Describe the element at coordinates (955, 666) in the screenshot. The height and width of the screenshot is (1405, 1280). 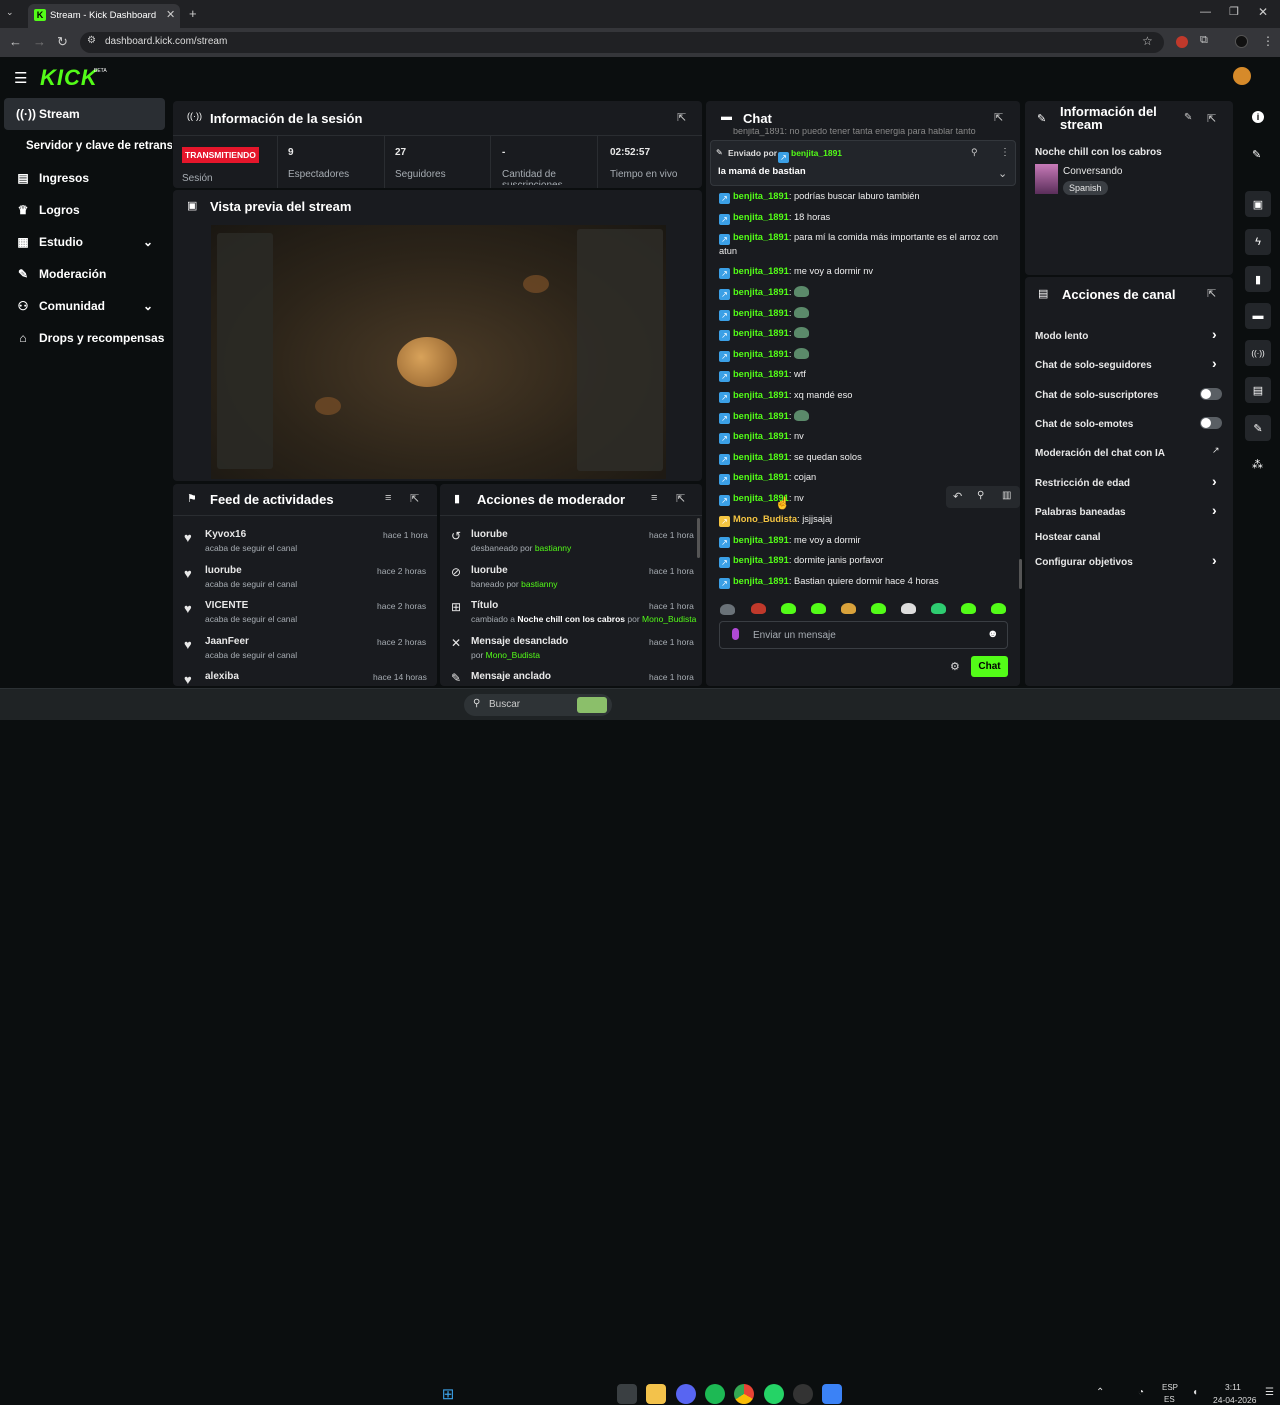
I see `chat-settings-icon: ⚙` at that location.